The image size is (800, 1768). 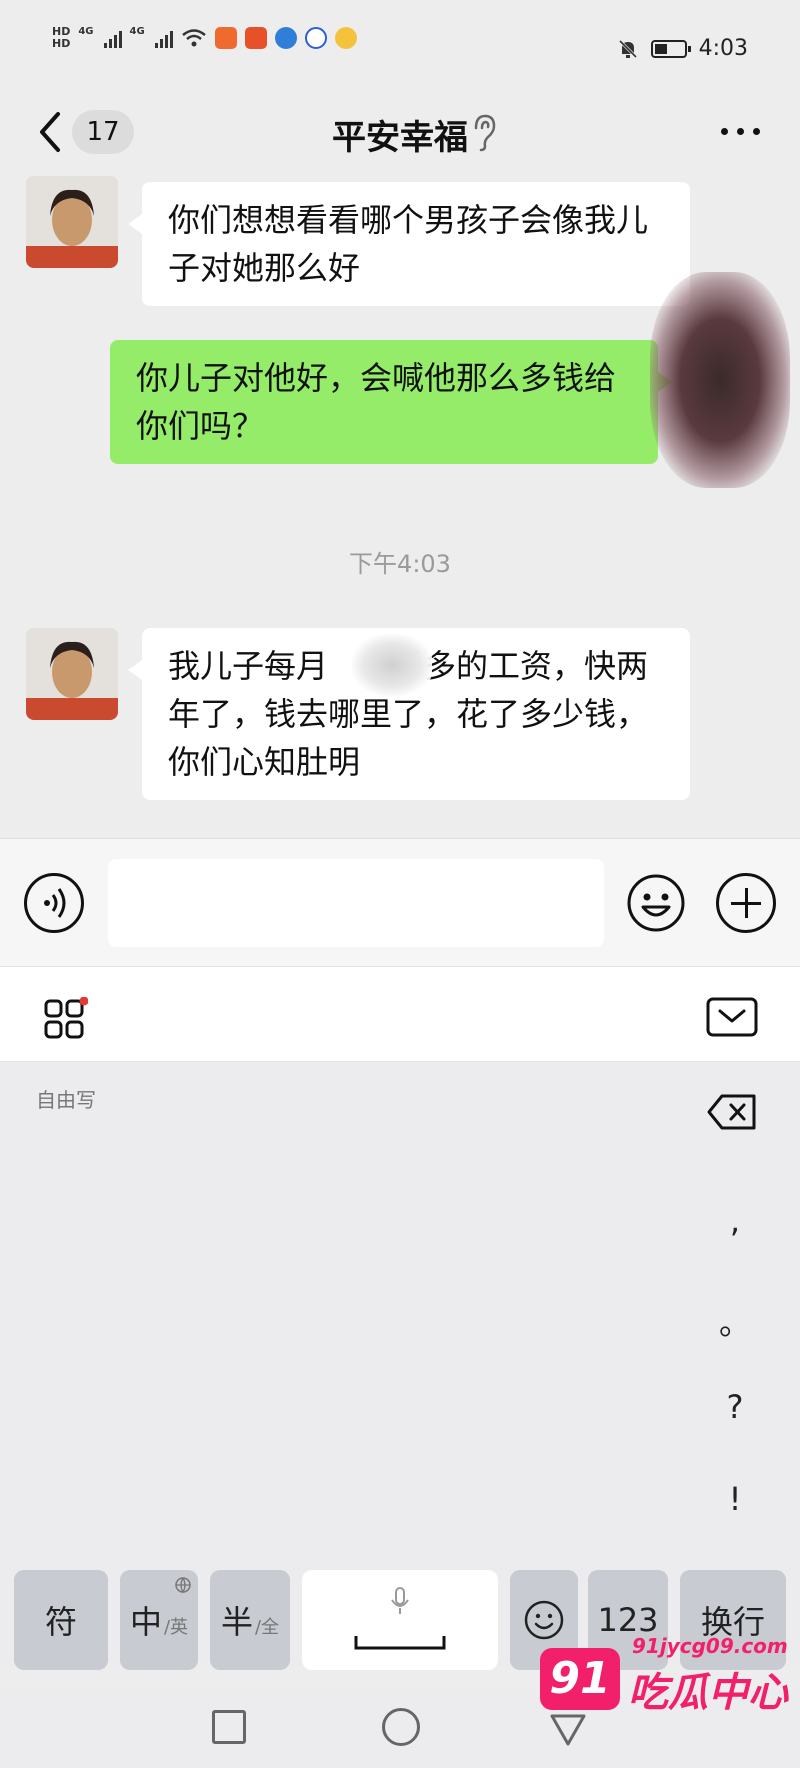 I want to click on app-icon-orange, so click(x=225, y=38).